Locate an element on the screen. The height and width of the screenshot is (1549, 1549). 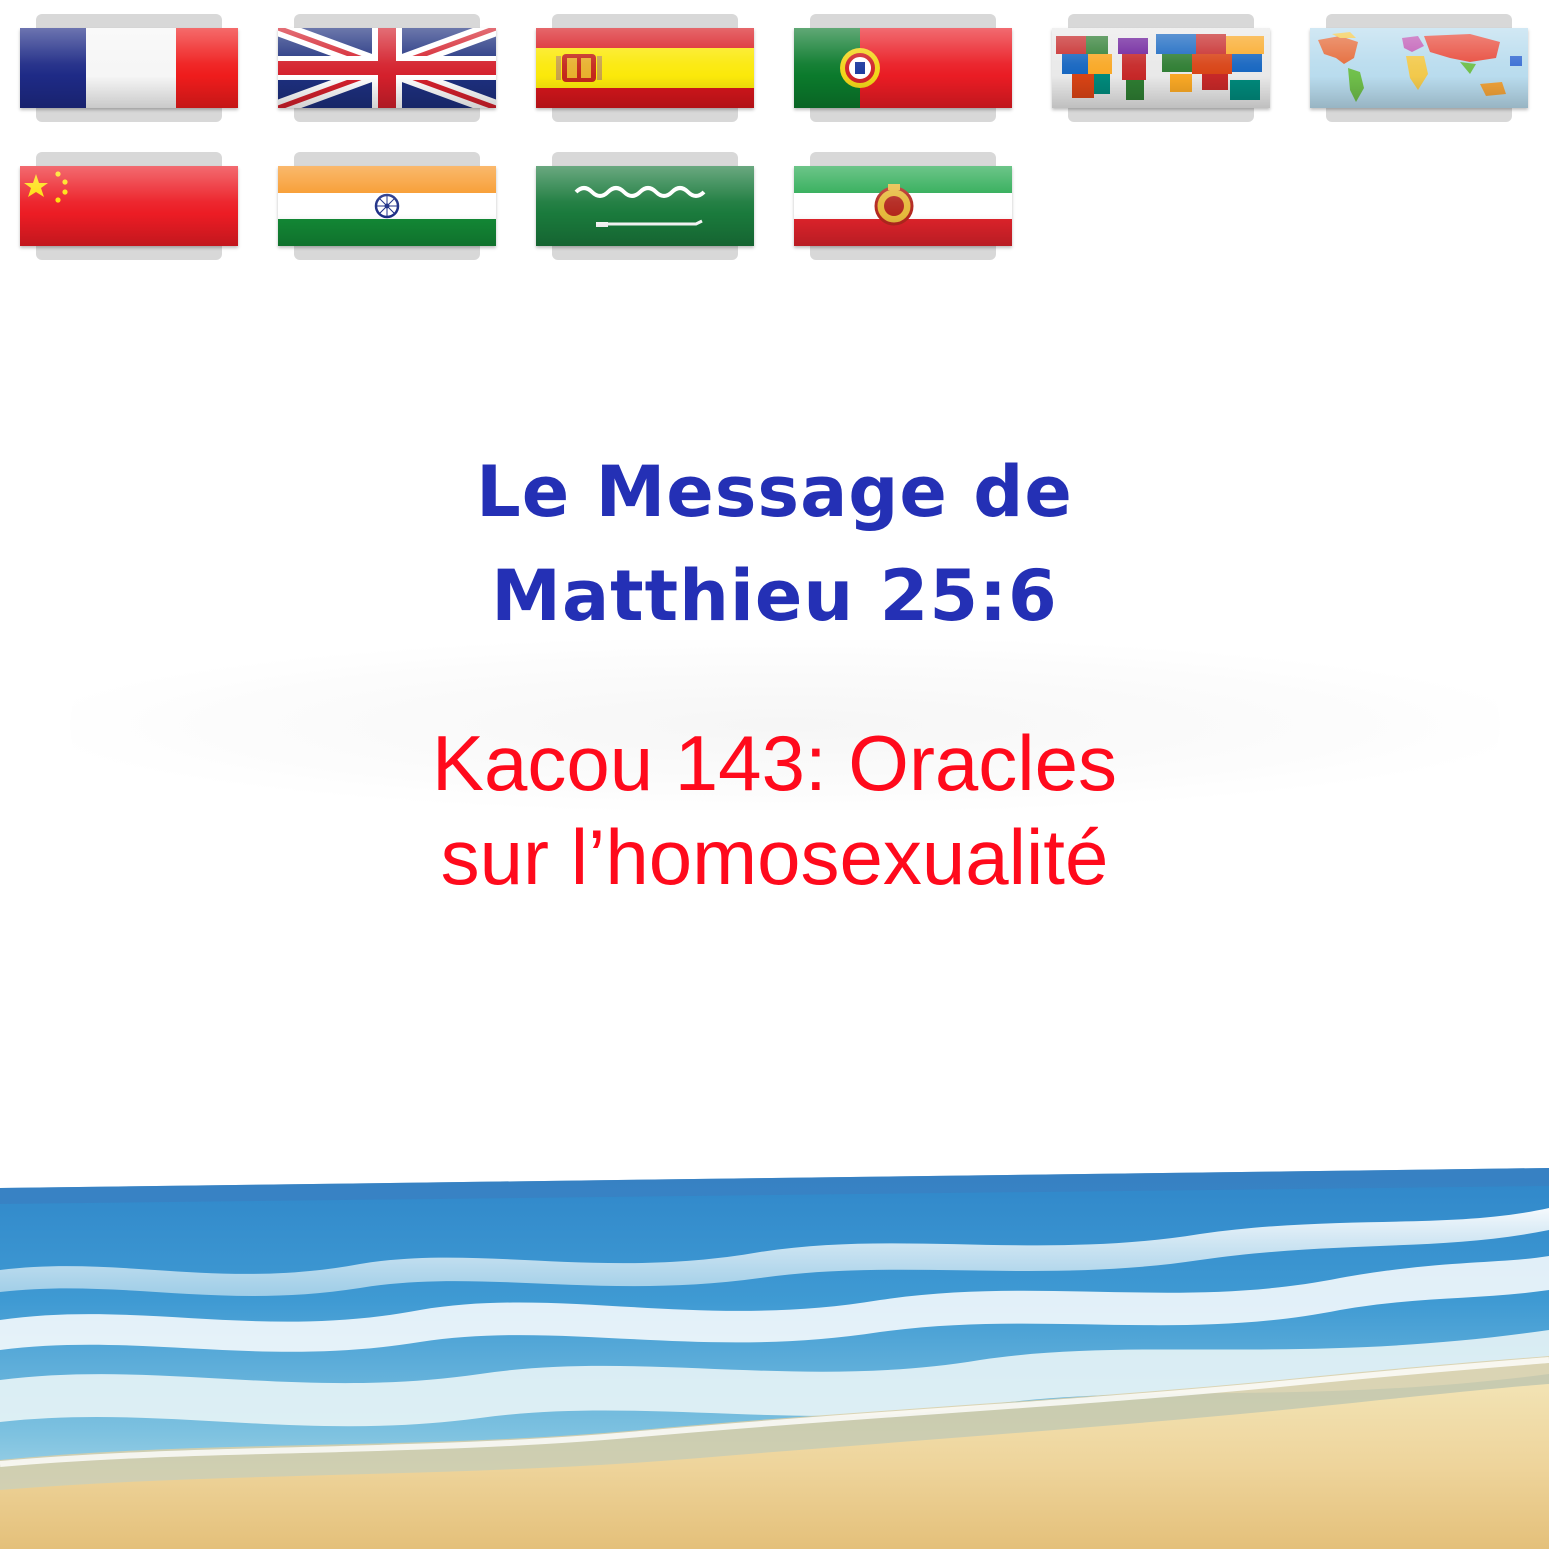
world-flags-map-icon is located at coordinates (1161, 68).